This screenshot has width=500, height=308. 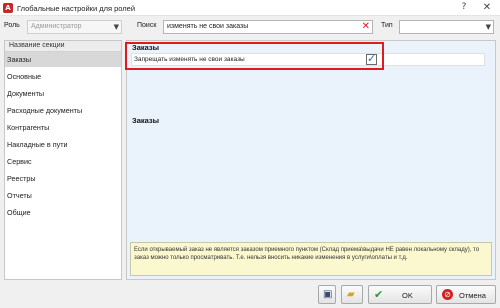 What do you see at coordinates (387, 25) in the screenshot?
I see `type-label: Тип` at bounding box center [387, 25].